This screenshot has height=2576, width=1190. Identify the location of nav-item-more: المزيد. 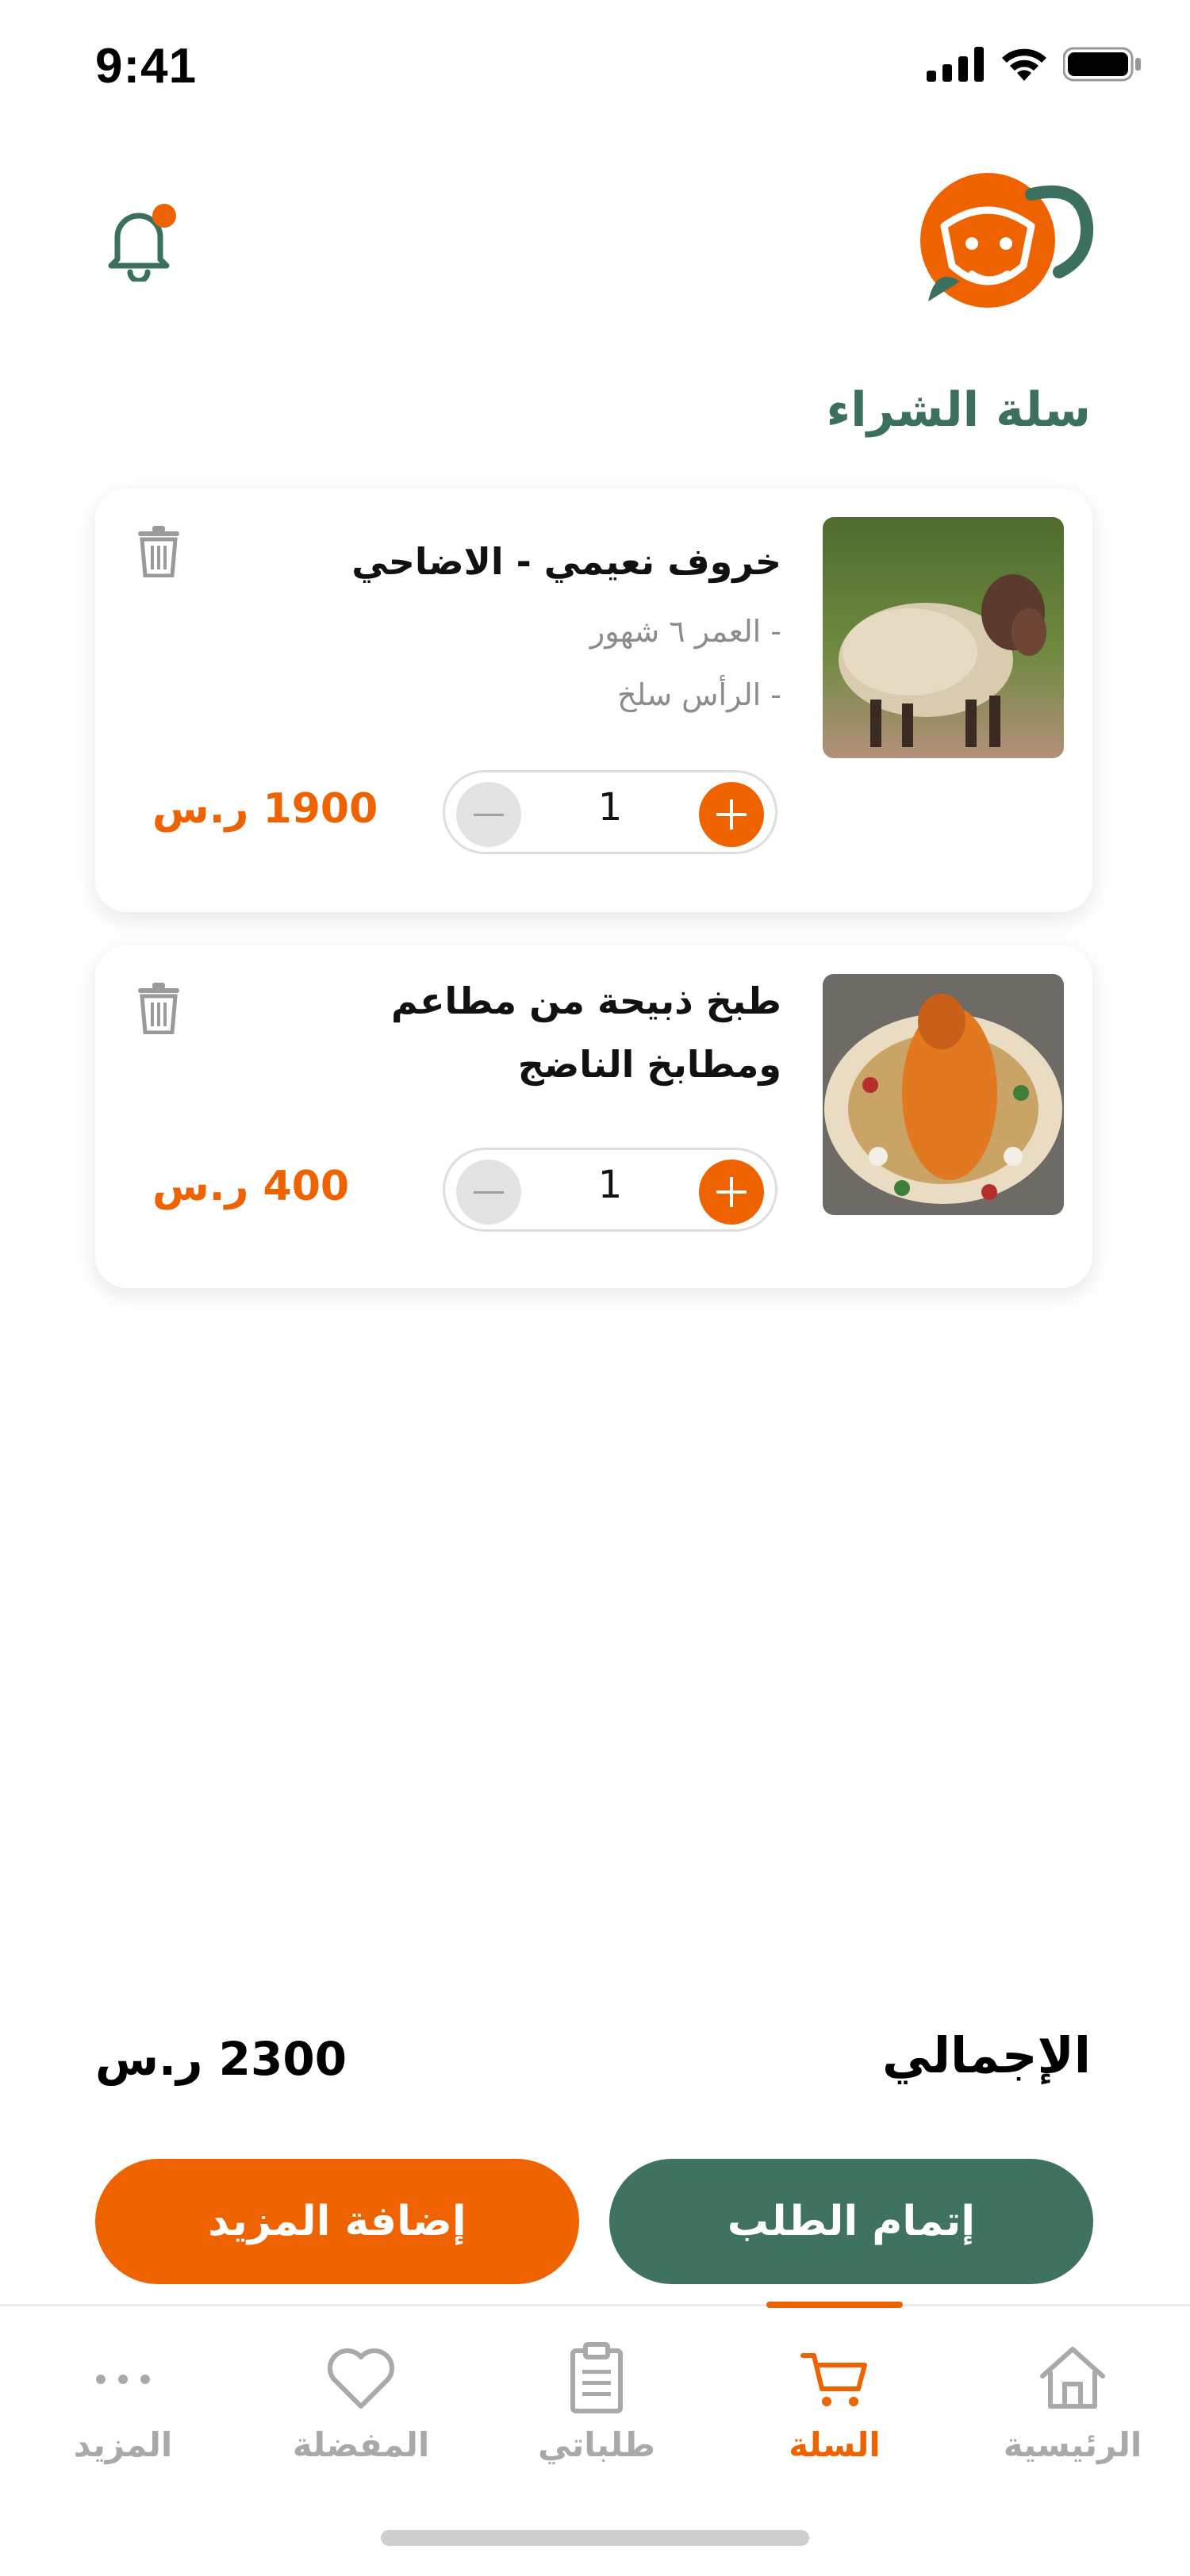
(123, 2402).